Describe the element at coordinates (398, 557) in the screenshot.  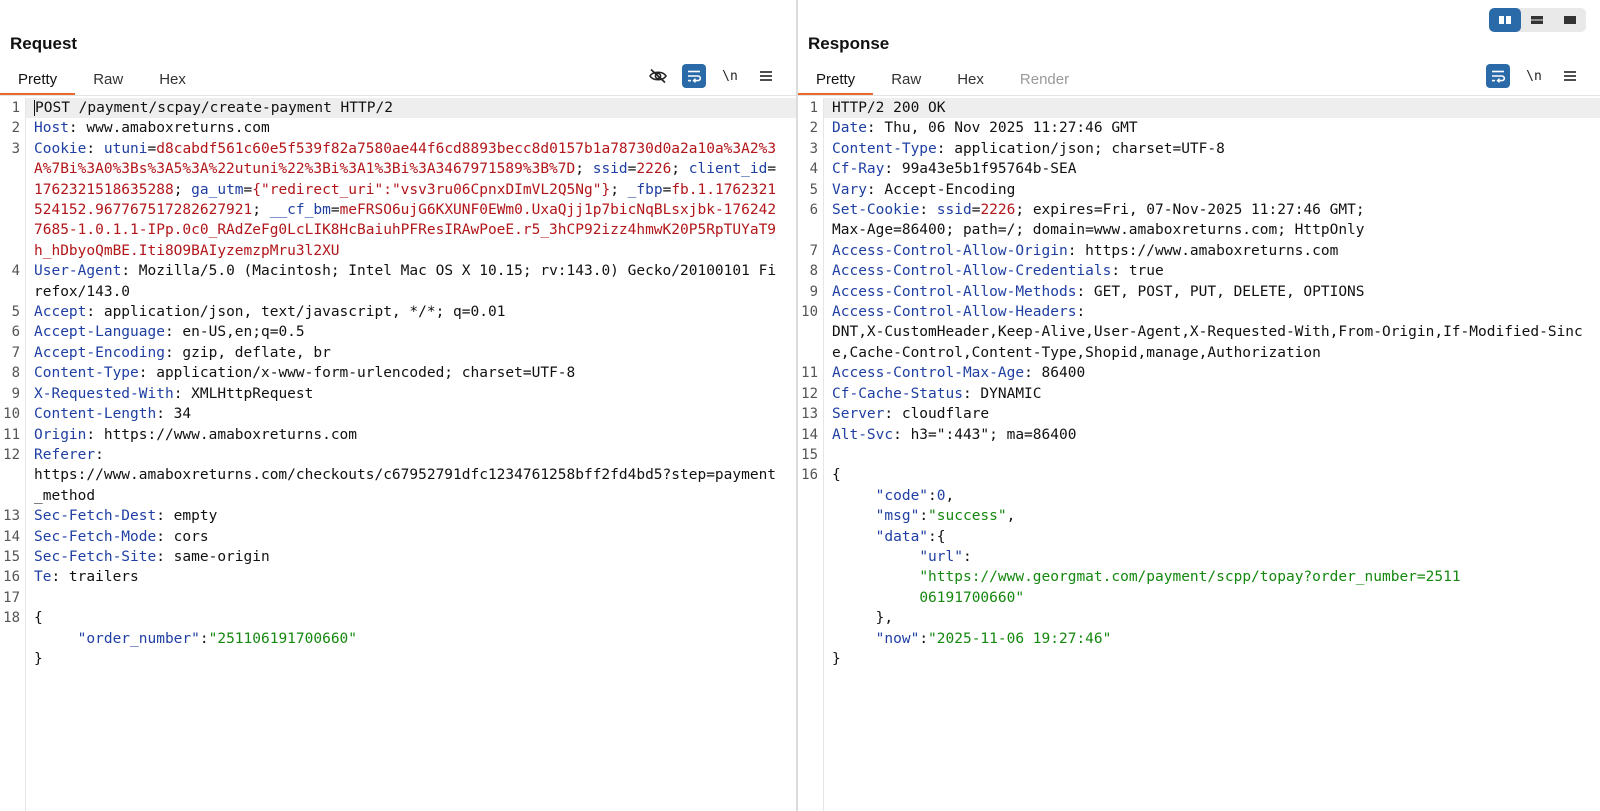
I see `code-line: 15 Sec-Fetch-Site: same-origin` at that location.